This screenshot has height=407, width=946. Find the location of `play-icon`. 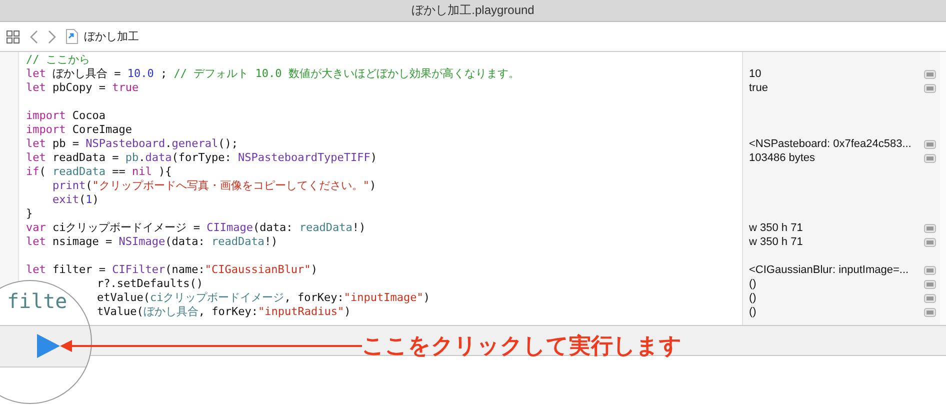

play-icon is located at coordinates (48, 346).